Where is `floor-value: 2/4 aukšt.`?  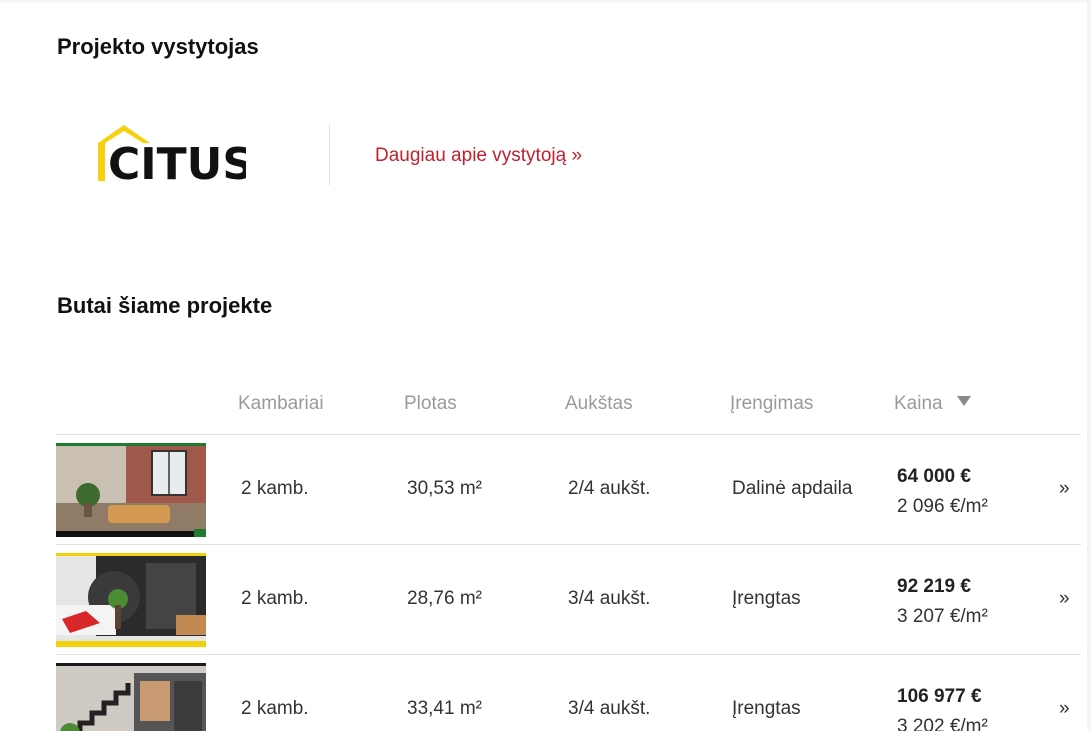 floor-value: 2/4 aukšt. is located at coordinates (609, 488).